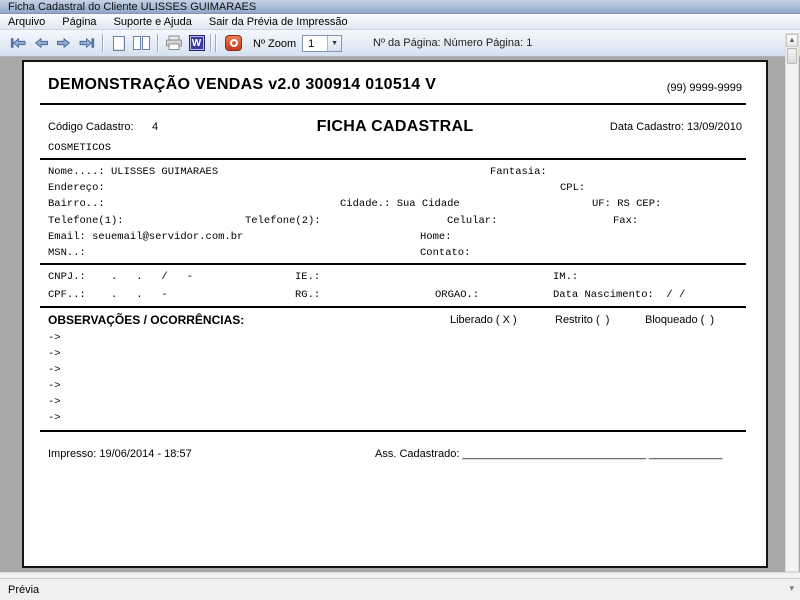  I want to click on zoom-dropdown: 1 ▼, so click(322, 43).